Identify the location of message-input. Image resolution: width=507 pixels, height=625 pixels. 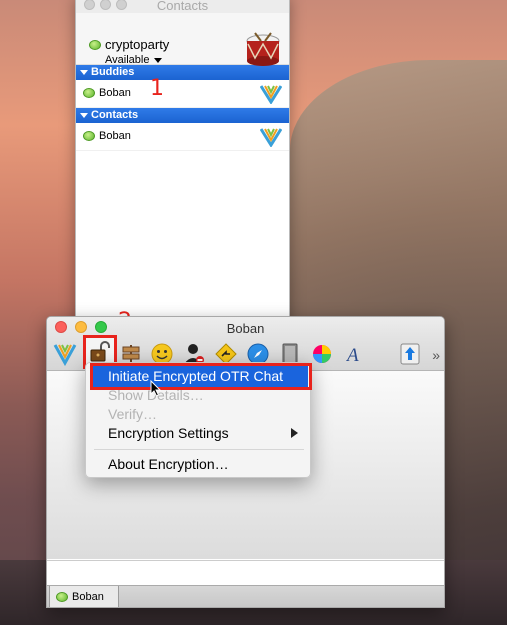
(245, 572).